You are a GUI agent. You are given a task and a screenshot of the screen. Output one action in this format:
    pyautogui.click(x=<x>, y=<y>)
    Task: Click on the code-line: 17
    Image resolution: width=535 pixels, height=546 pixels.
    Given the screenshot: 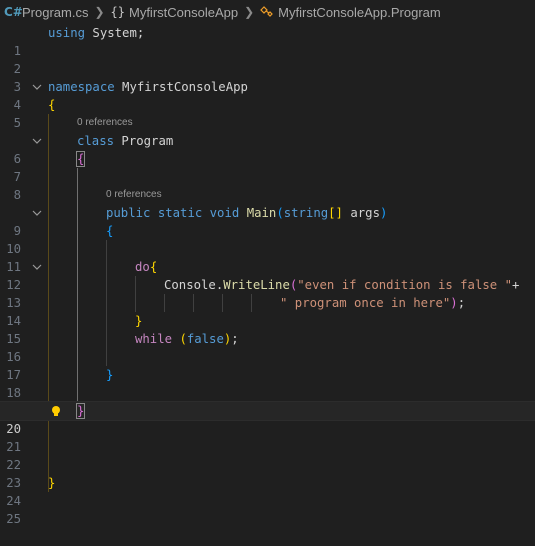 What is the action you would take?
    pyautogui.click(x=267, y=365)
    